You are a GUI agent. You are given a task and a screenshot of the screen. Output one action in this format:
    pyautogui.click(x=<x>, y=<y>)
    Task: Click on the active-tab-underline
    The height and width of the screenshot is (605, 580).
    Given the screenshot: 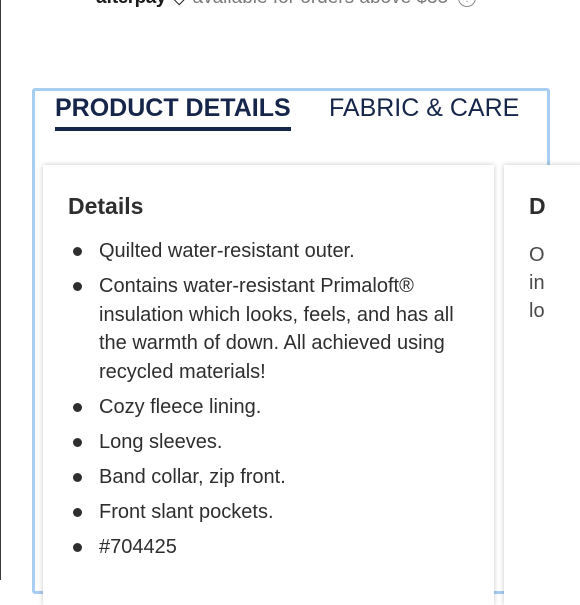 What is the action you would take?
    pyautogui.click(x=173, y=129)
    